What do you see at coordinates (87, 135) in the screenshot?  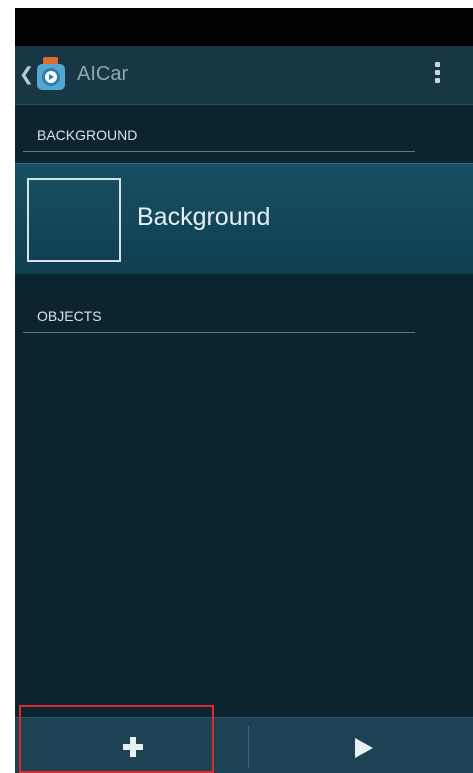 I see `background-header-label: BACKGROUND` at bounding box center [87, 135].